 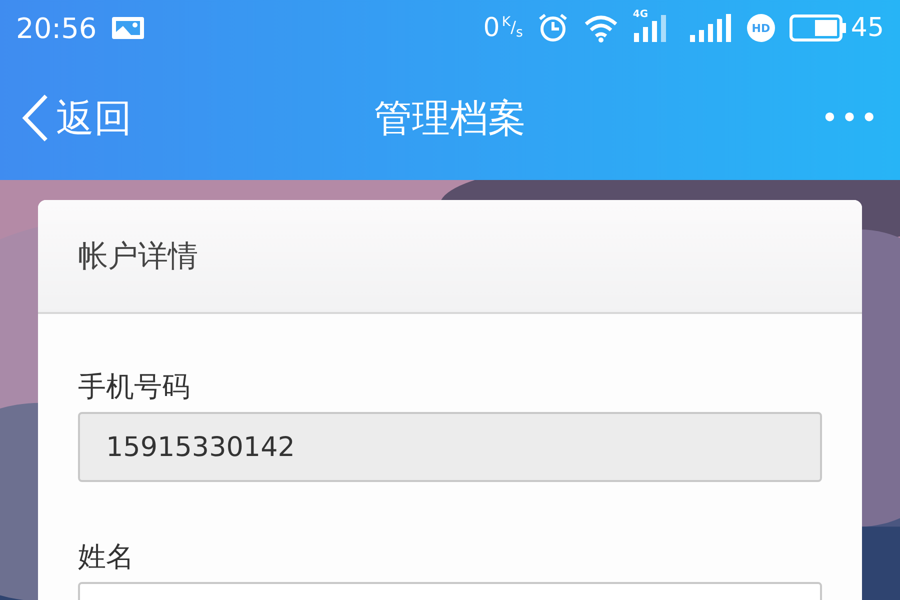 I want to click on back-icon, so click(x=35, y=118).